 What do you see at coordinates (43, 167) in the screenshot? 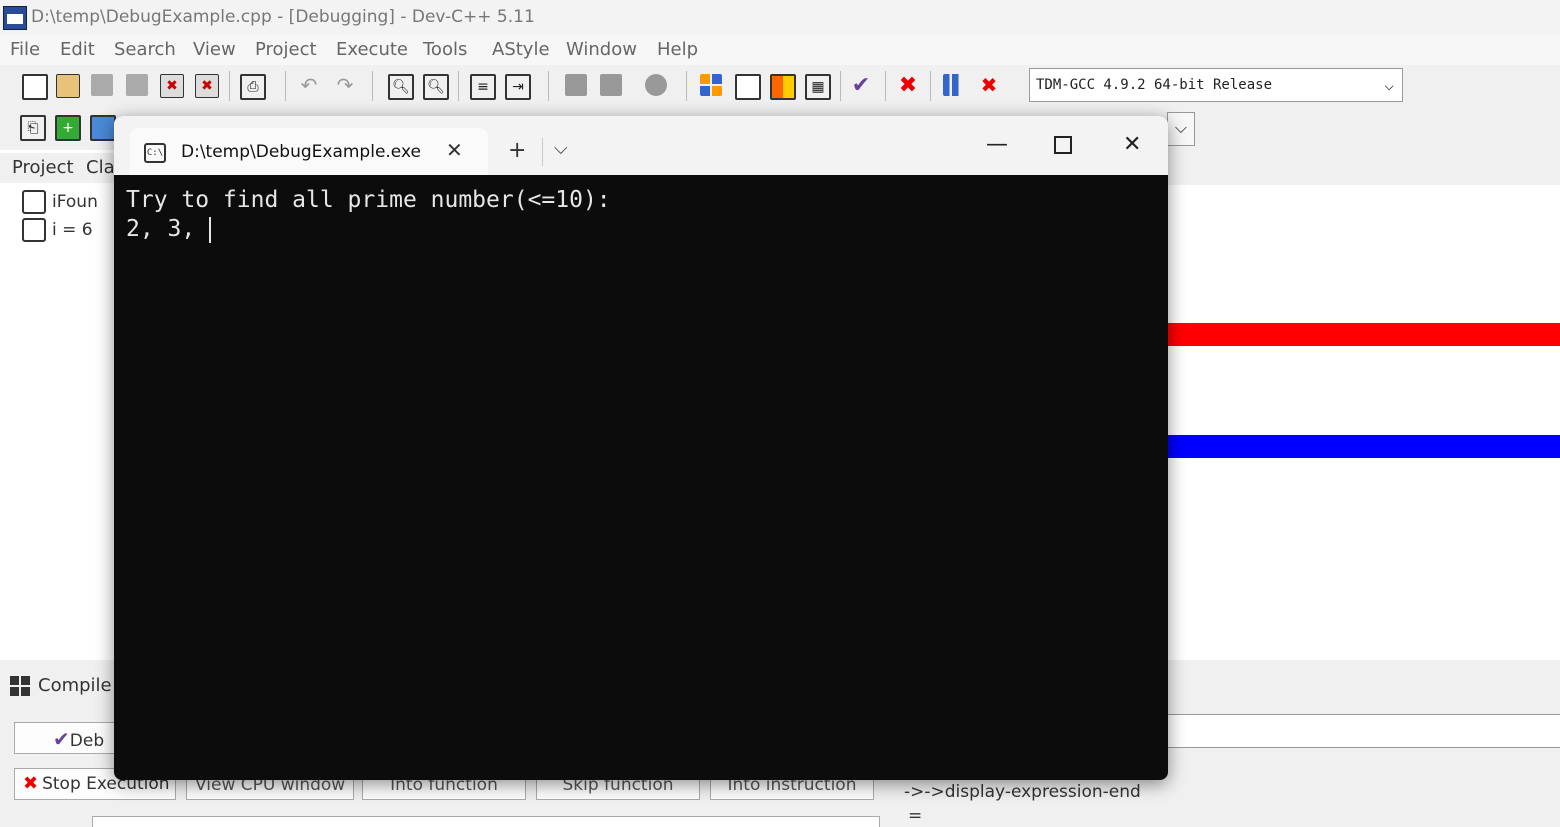
I see `tab-project: Project` at bounding box center [43, 167].